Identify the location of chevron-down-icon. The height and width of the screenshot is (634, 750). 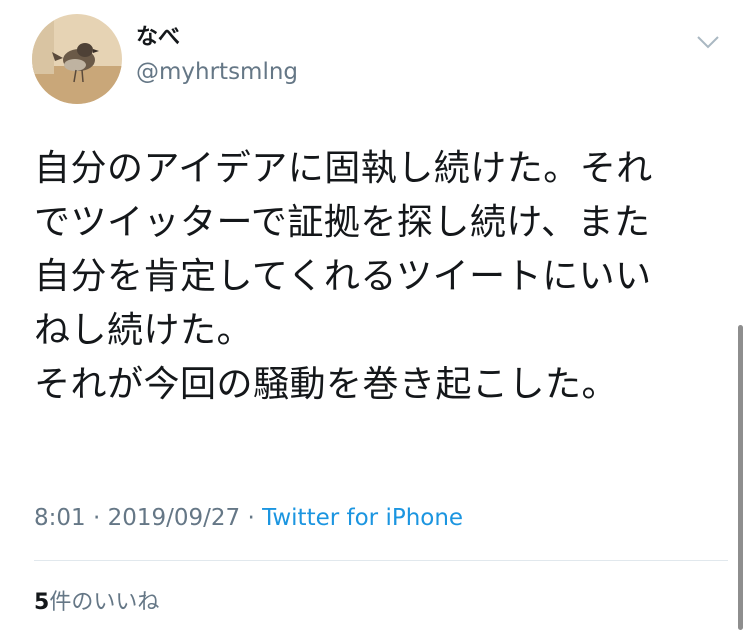
(708, 42).